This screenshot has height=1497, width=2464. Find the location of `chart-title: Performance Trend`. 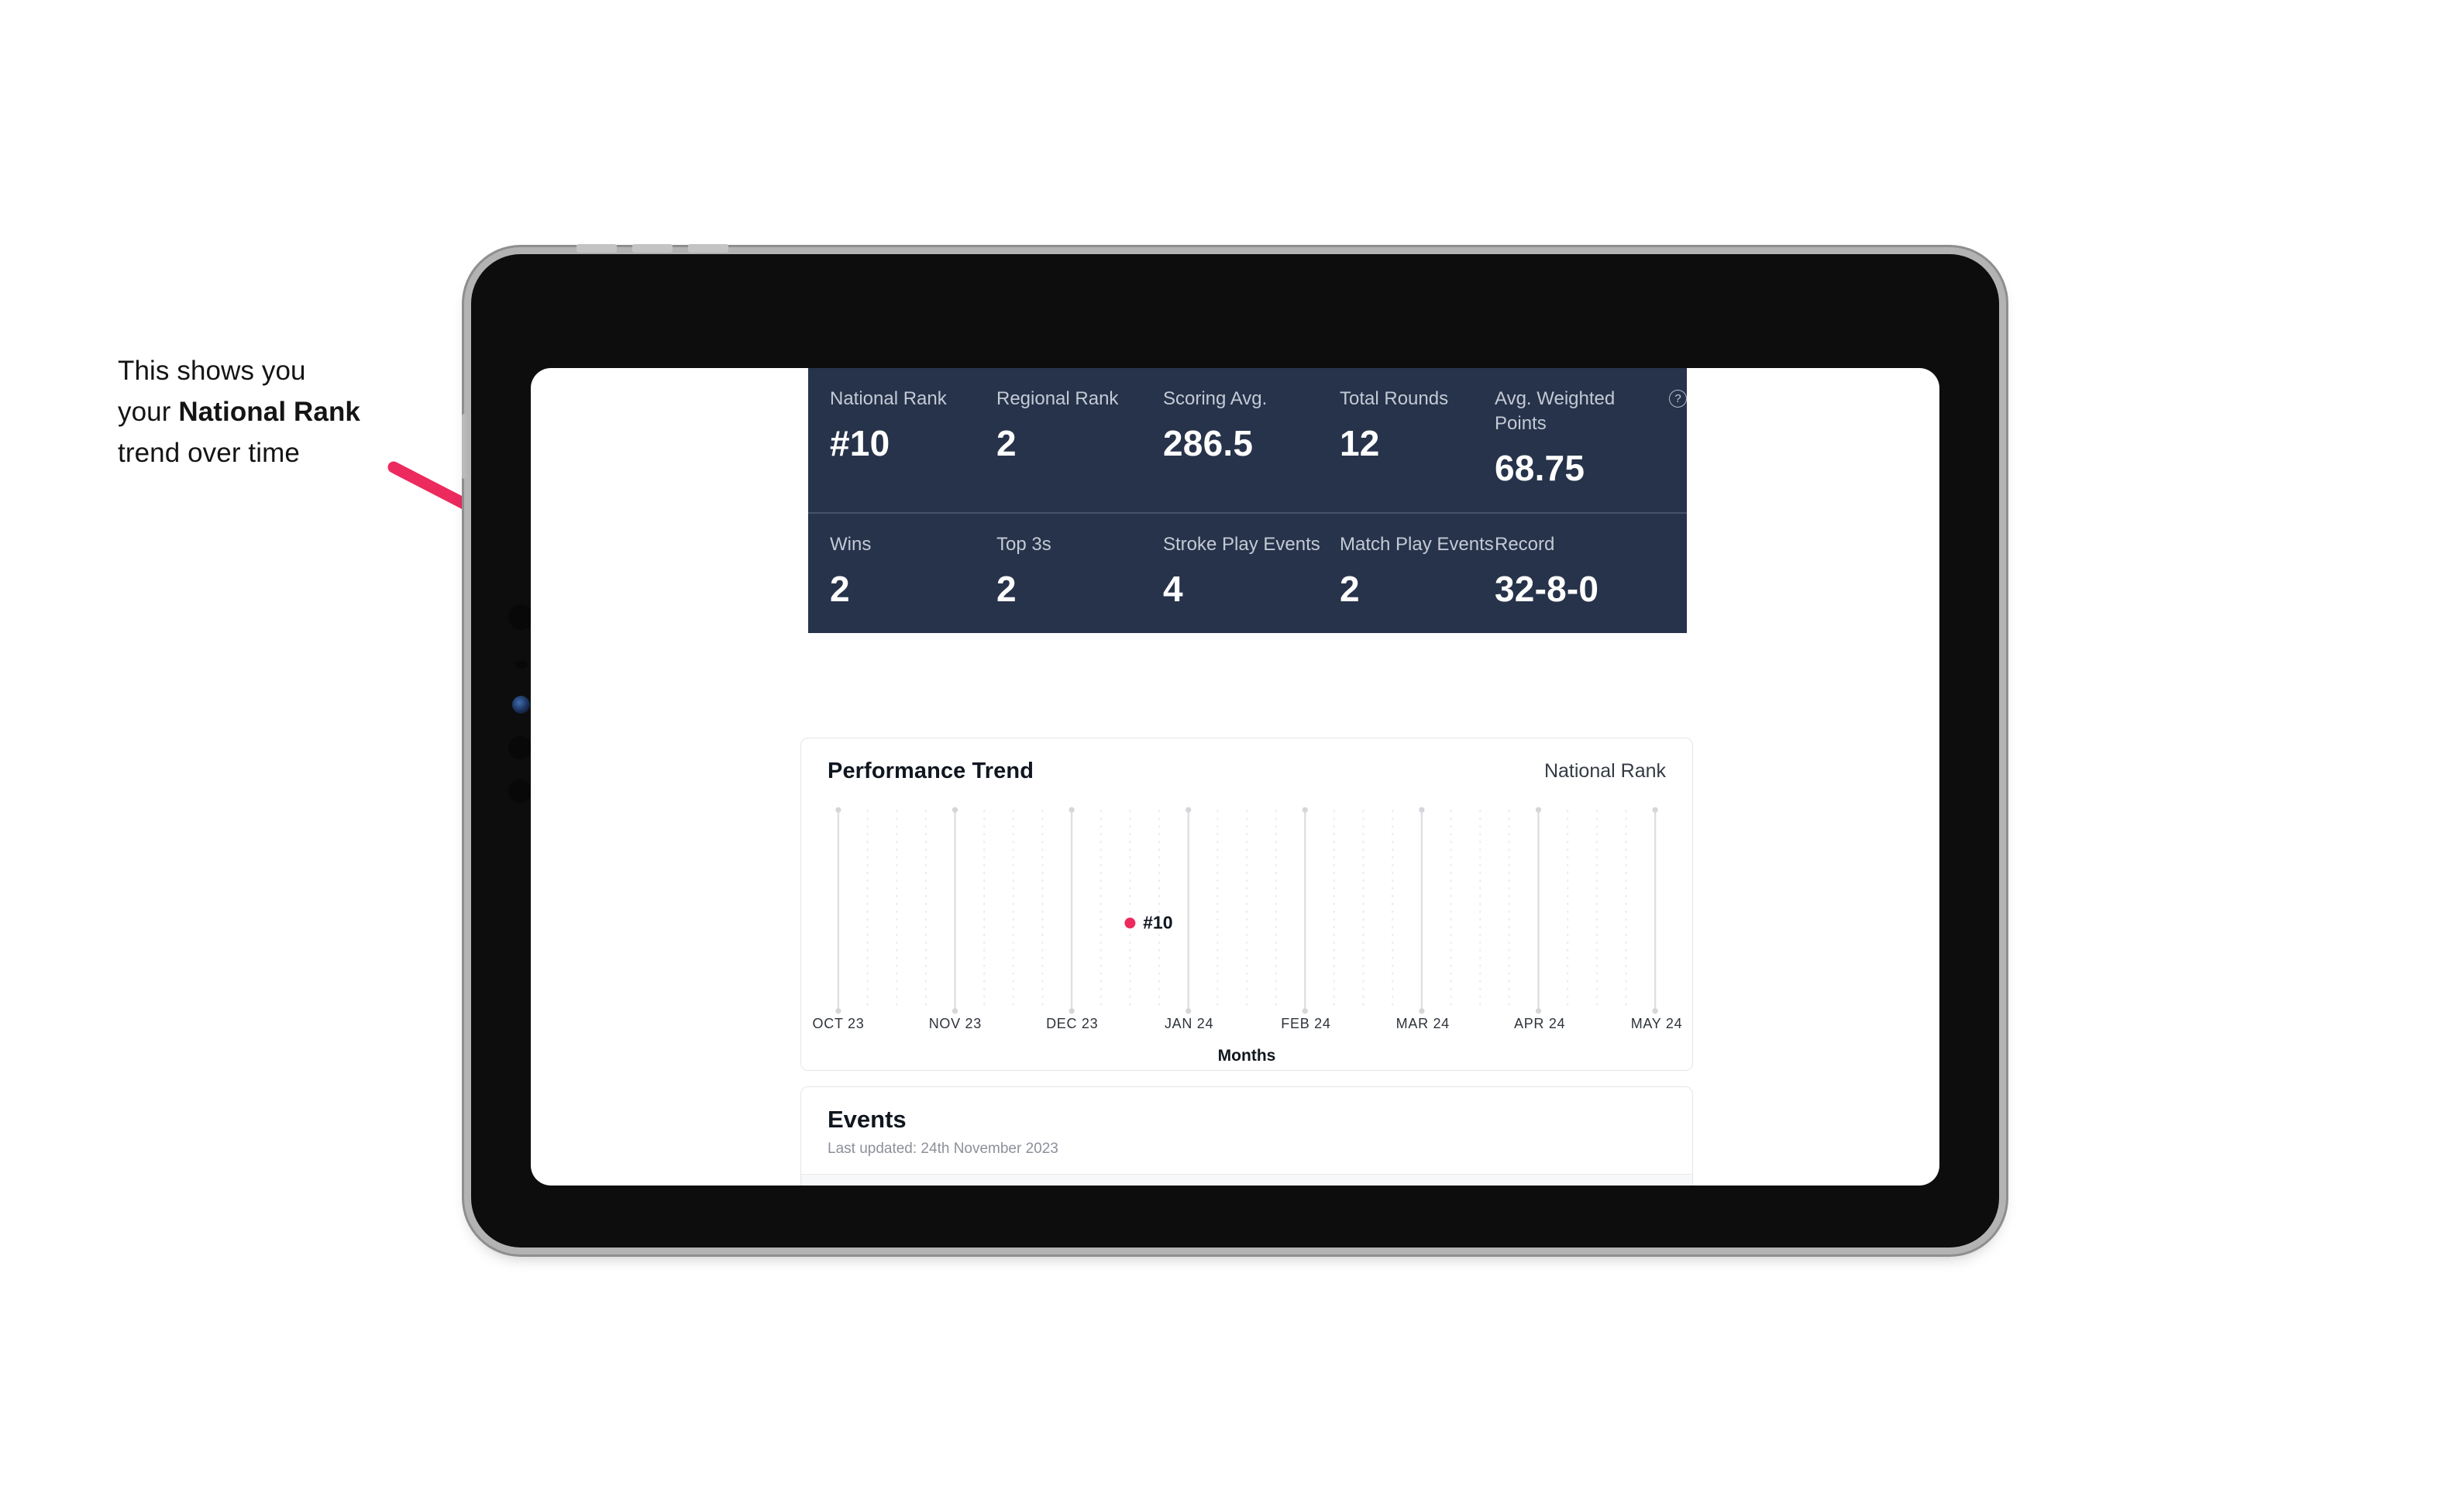

chart-title: Performance Trend is located at coordinates (931, 771).